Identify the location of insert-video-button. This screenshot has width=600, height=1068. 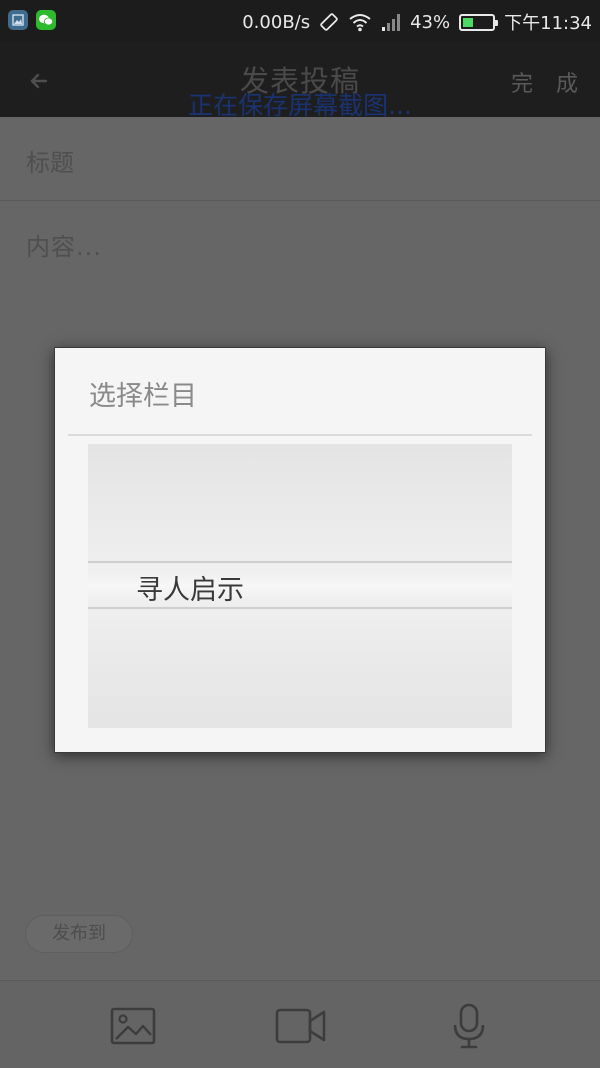
(301, 1026).